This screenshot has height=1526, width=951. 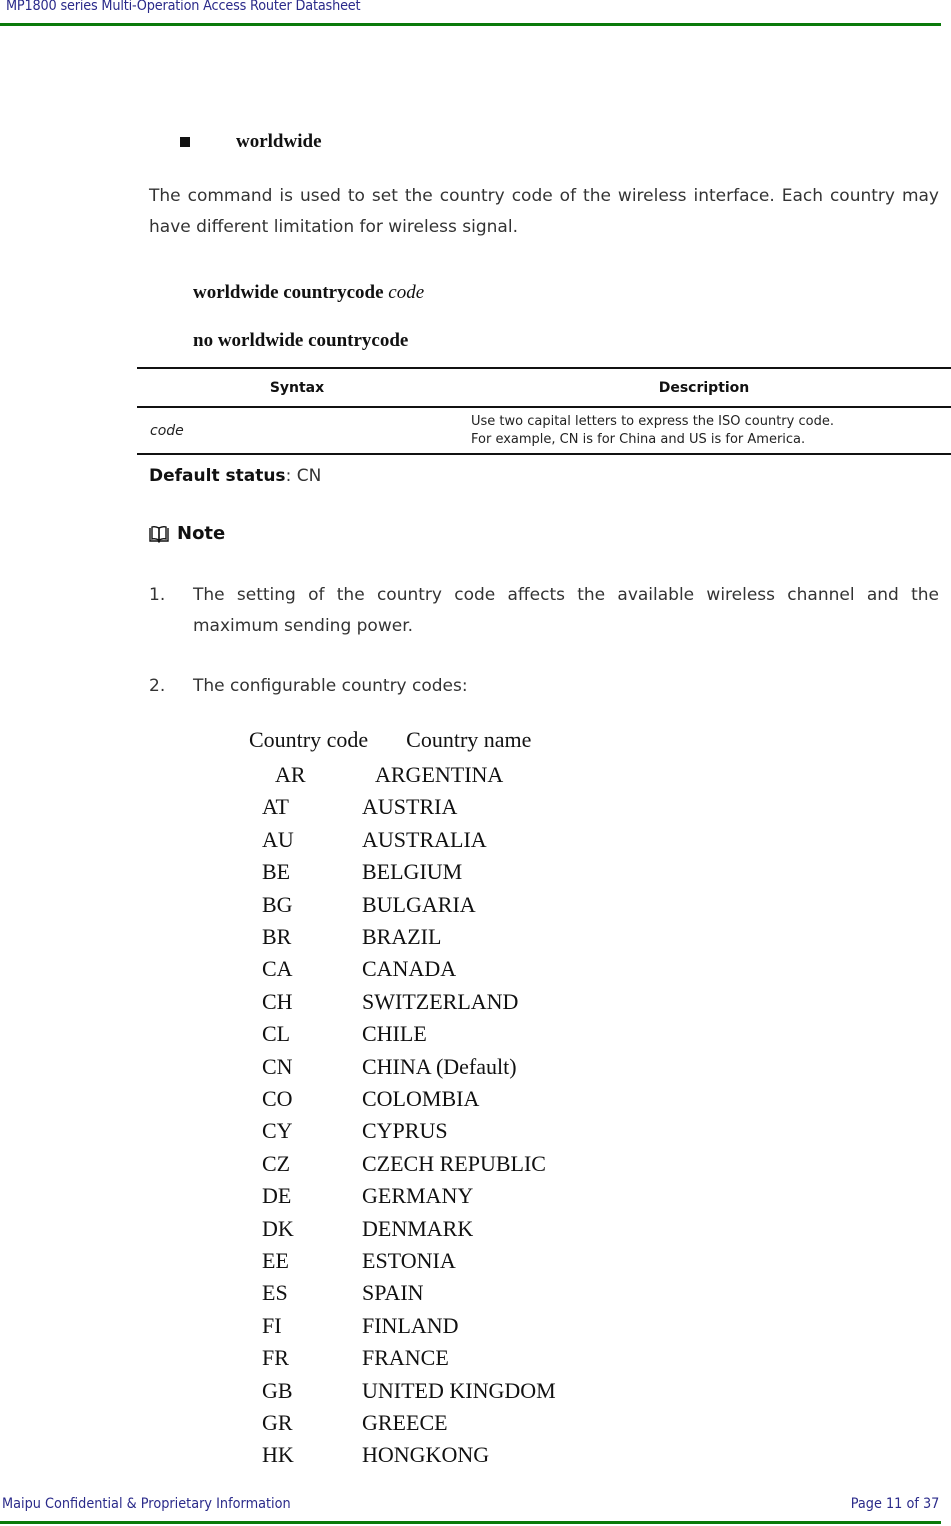 I want to click on country-code: CH, so click(x=277, y=1001).